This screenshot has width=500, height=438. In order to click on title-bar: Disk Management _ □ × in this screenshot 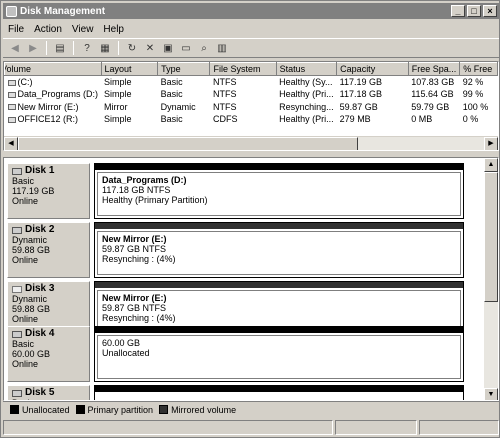, I will do `click(251, 11)`.